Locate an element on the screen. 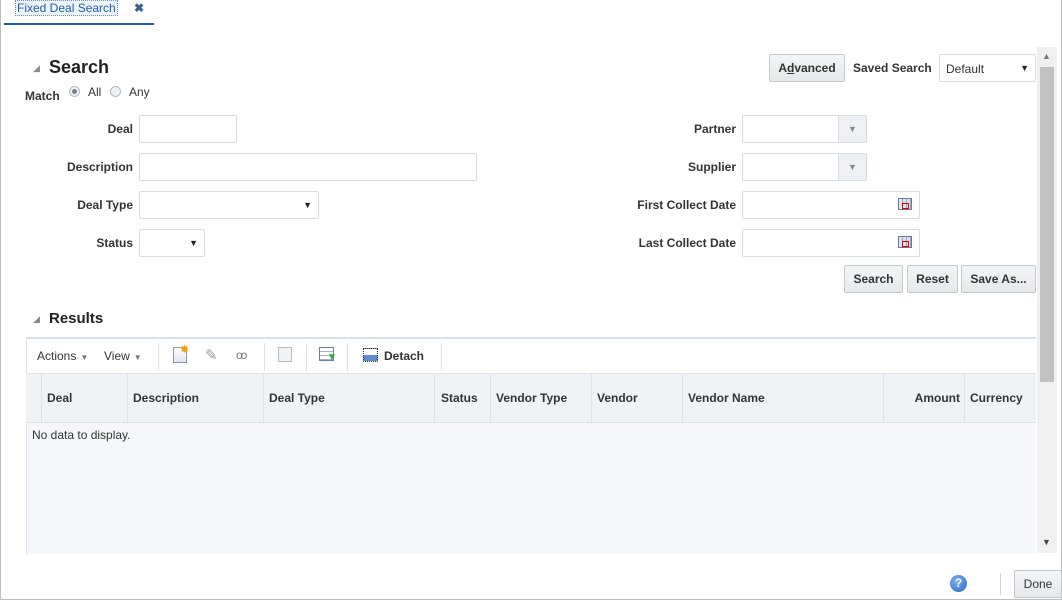  detach-button: Detach is located at coordinates (402, 356).